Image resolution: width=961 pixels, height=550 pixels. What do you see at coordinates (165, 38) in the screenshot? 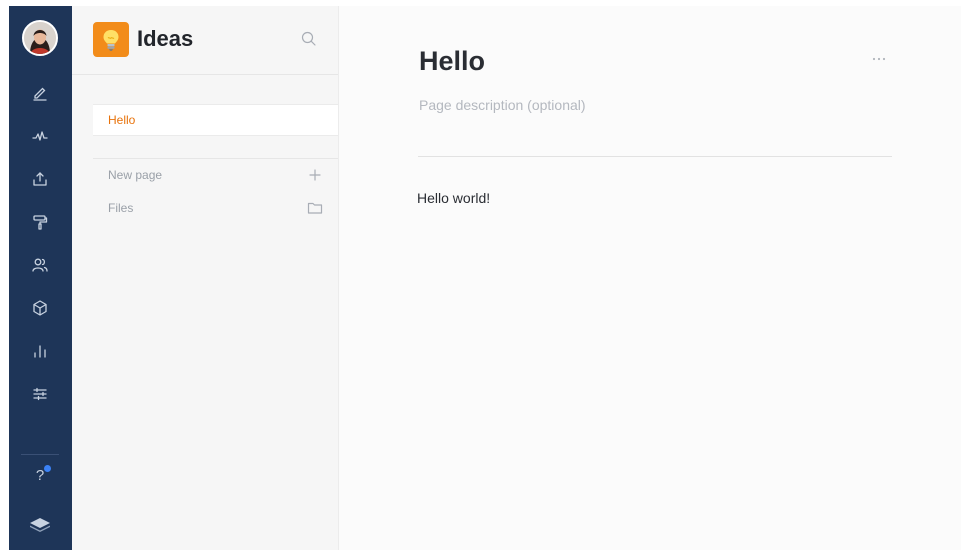
I see `space-title: Ideas` at bounding box center [165, 38].